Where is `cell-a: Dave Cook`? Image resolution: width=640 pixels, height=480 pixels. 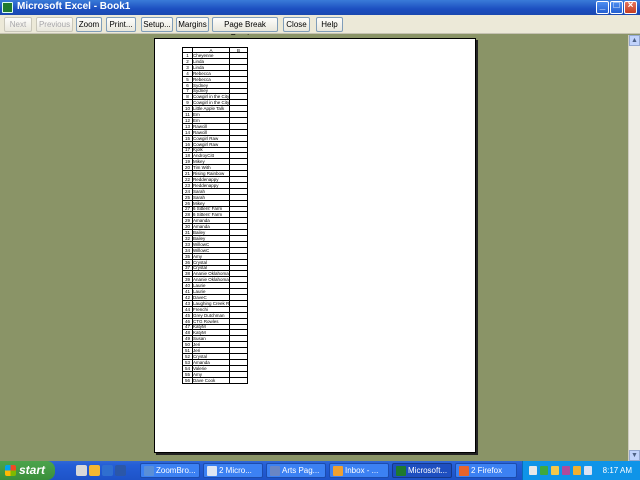
cell-a: Dave Cook is located at coordinates (211, 380).